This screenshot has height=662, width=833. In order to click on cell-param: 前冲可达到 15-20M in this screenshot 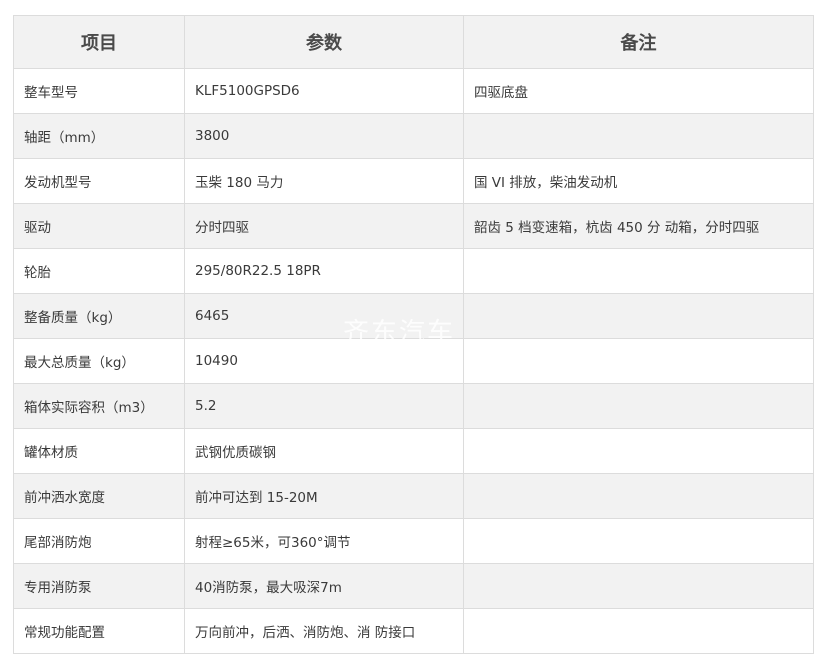, I will do `click(324, 496)`.